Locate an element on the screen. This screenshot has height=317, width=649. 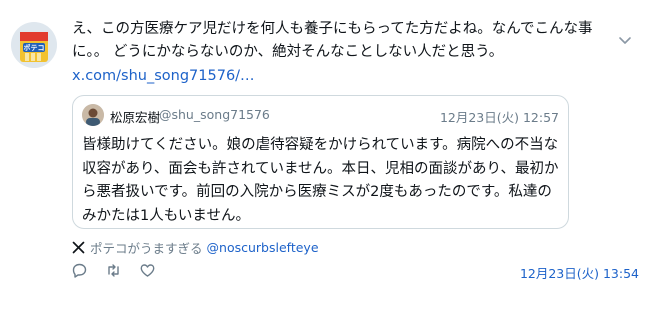
person-avatar-icon is located at coordinates (93, 115).